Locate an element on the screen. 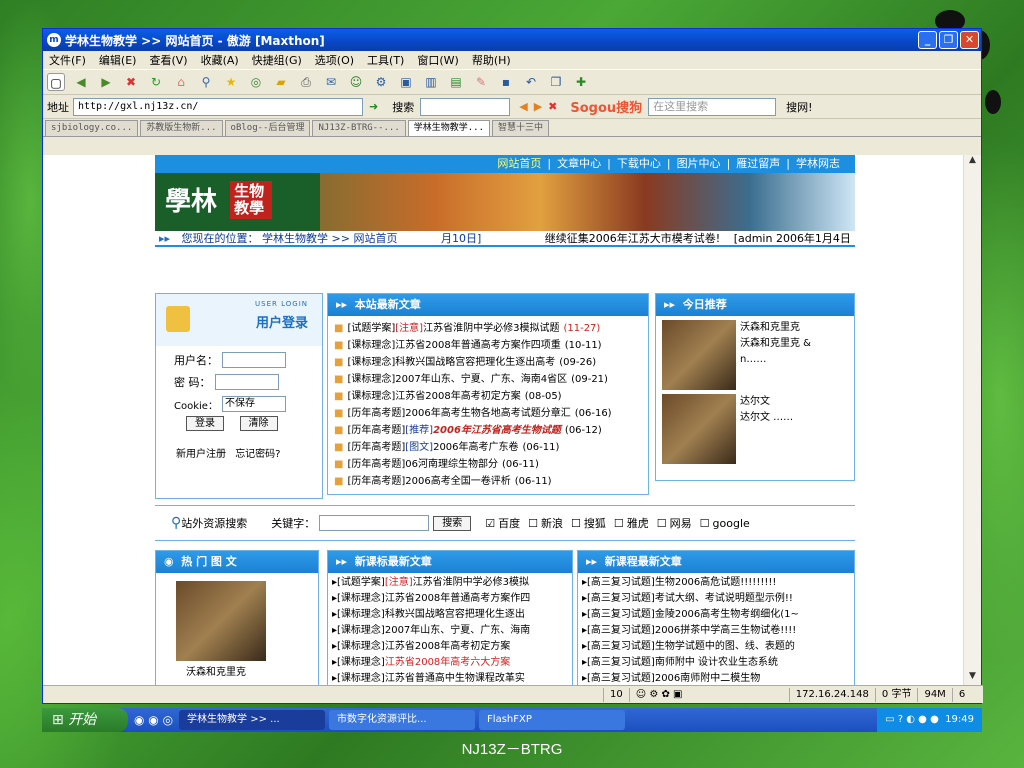 The width and height of the screenshot is (1024, 768). list-item: ▸[课标理念]2007年山东、宁夏、广东、海南 is located at coordinates (450, 631).